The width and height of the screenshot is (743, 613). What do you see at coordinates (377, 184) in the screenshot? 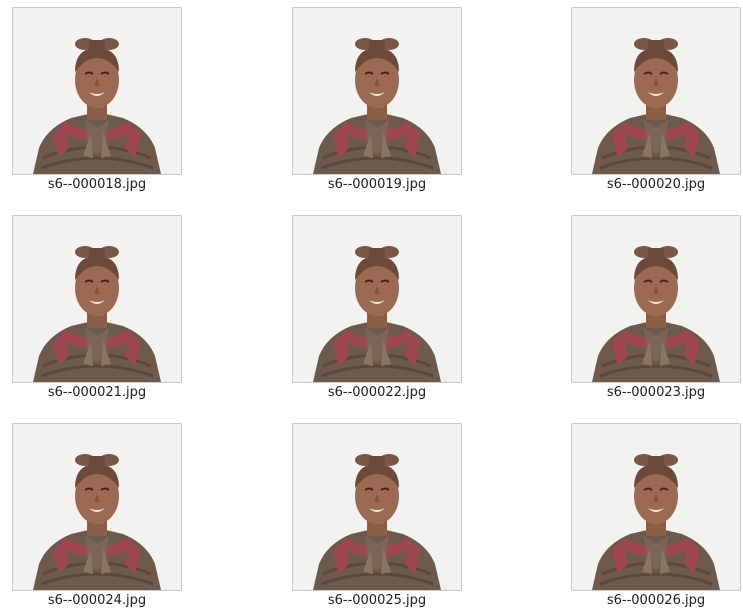
I see `file-name: s6--000019.jpg` at bounding box center [377, 184].